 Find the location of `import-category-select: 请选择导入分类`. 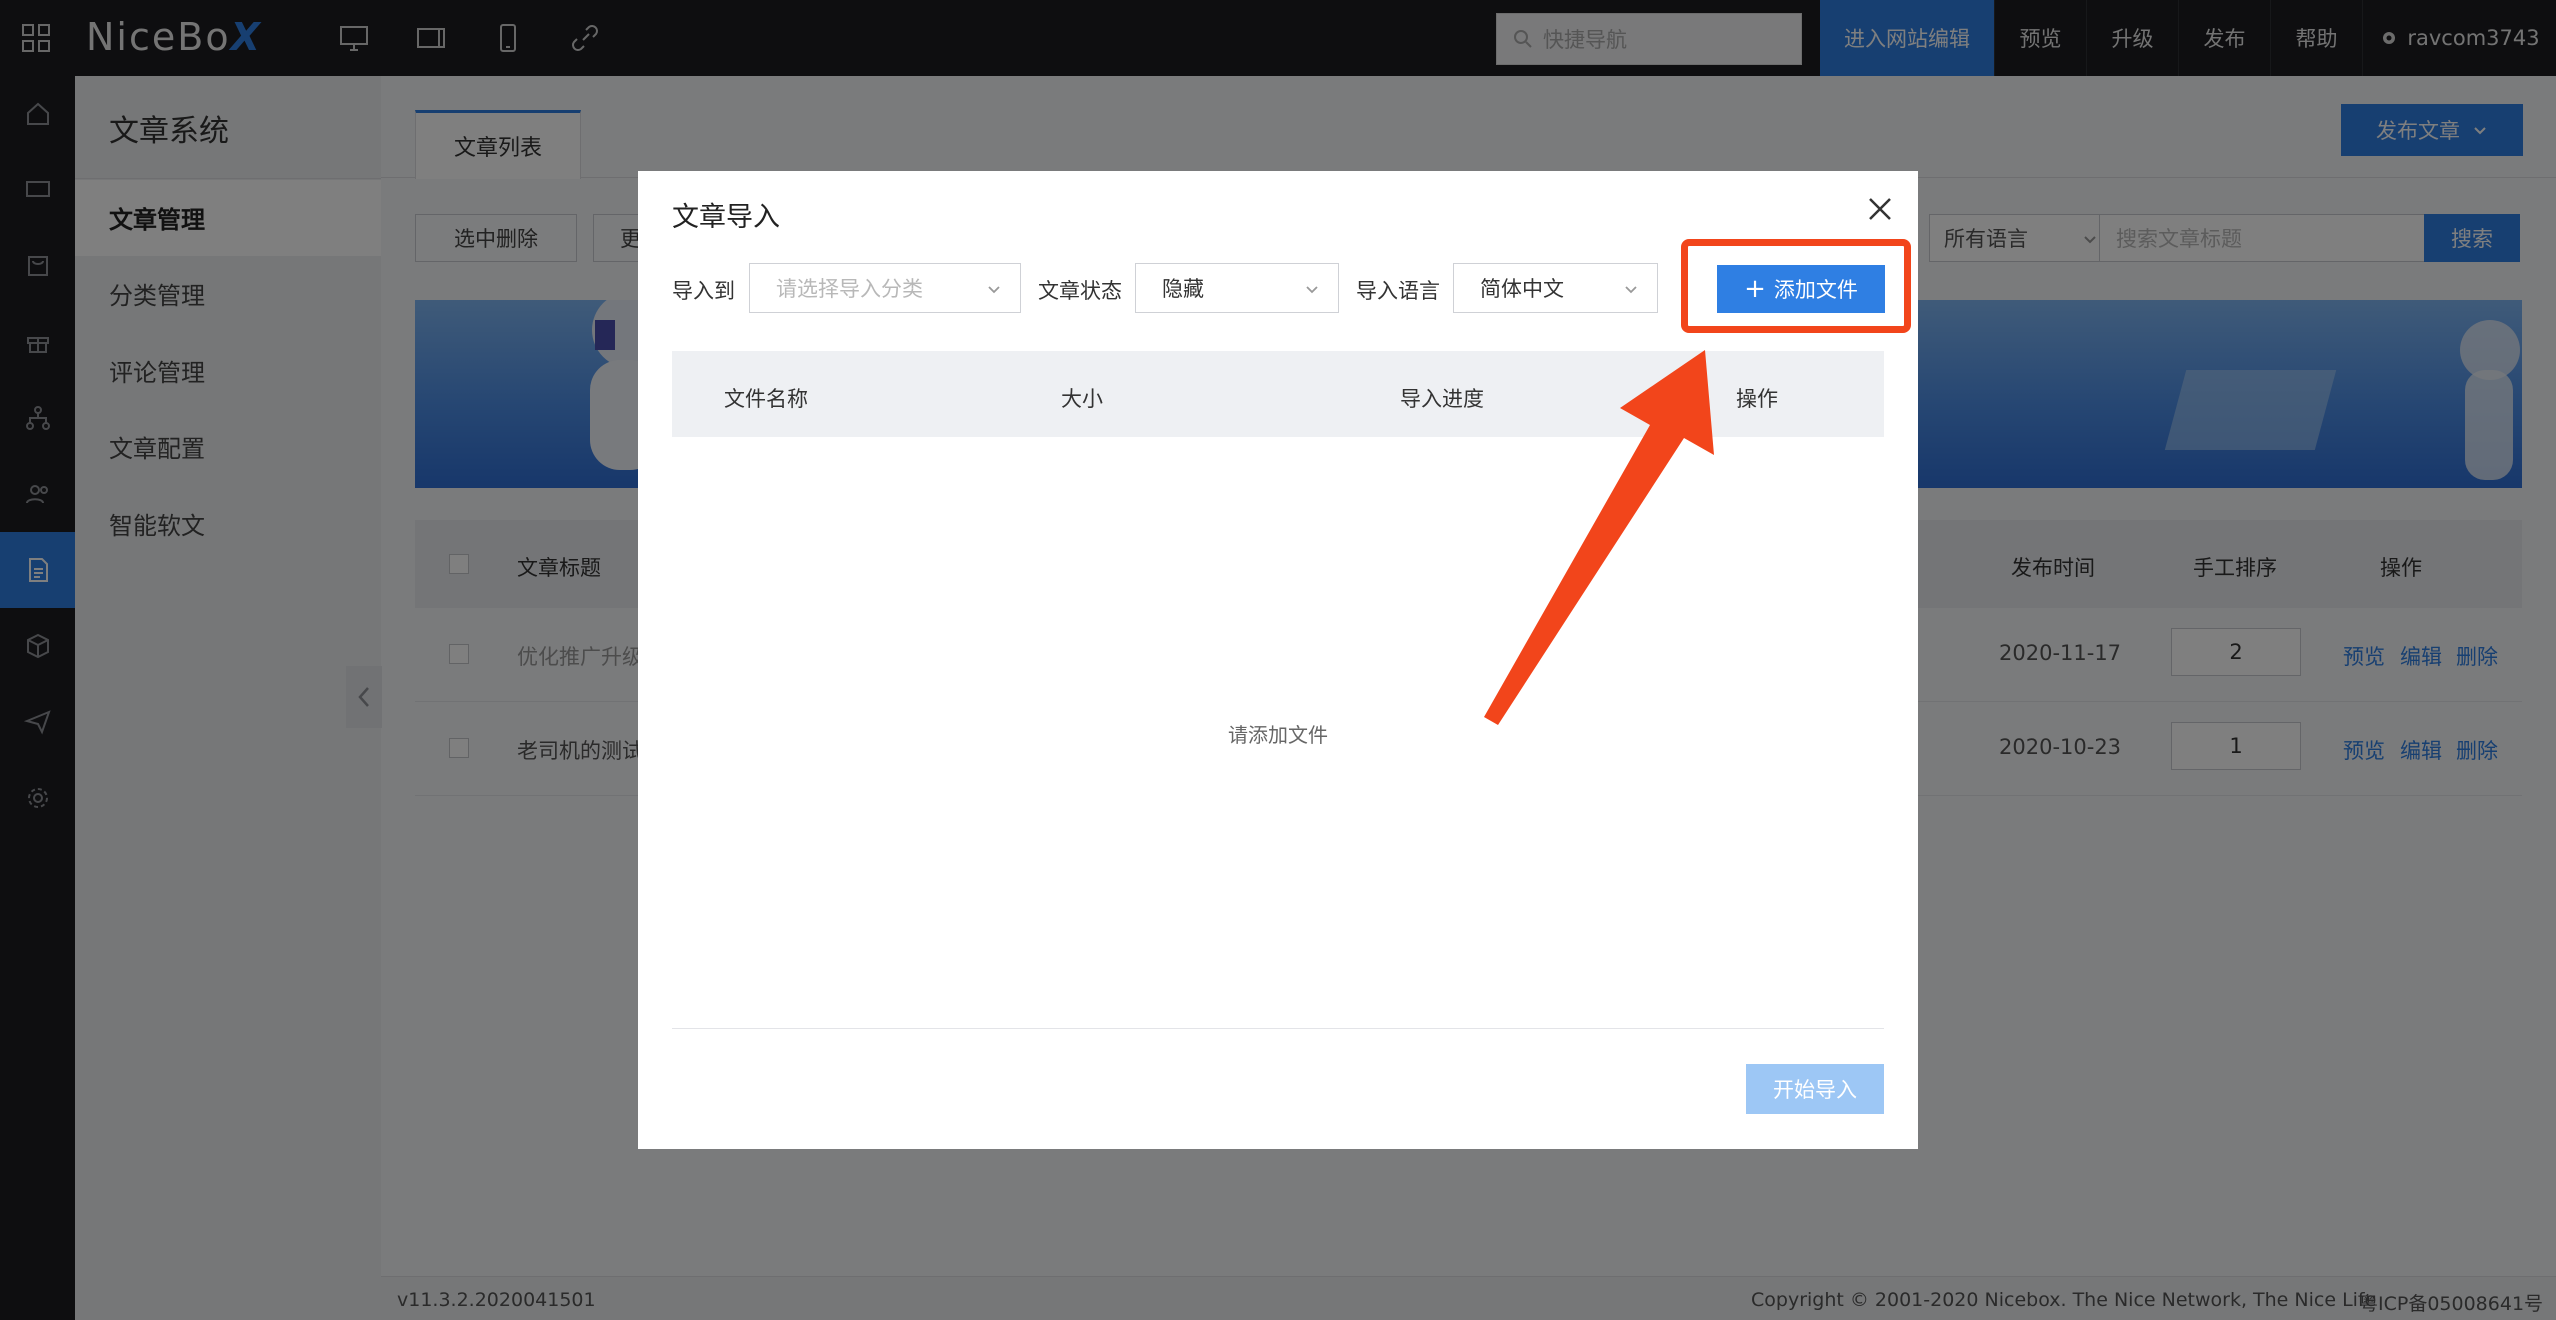

import-category-select: 请选择导入分类 is located at coordinates (885, 288).